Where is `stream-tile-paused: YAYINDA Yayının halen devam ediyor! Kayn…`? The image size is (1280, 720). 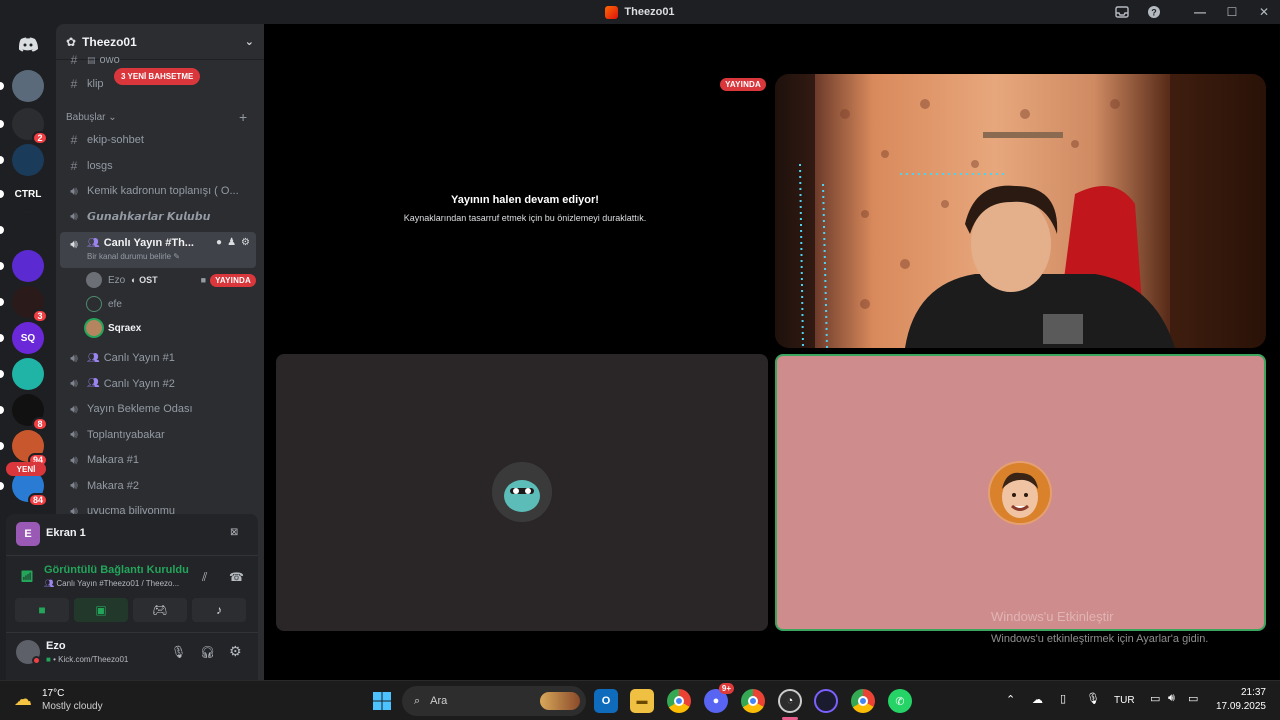 stream-tile-paused: YAYINDA Yayının halen devam ediyor! Kayn… is located at coordinates (525, 212).